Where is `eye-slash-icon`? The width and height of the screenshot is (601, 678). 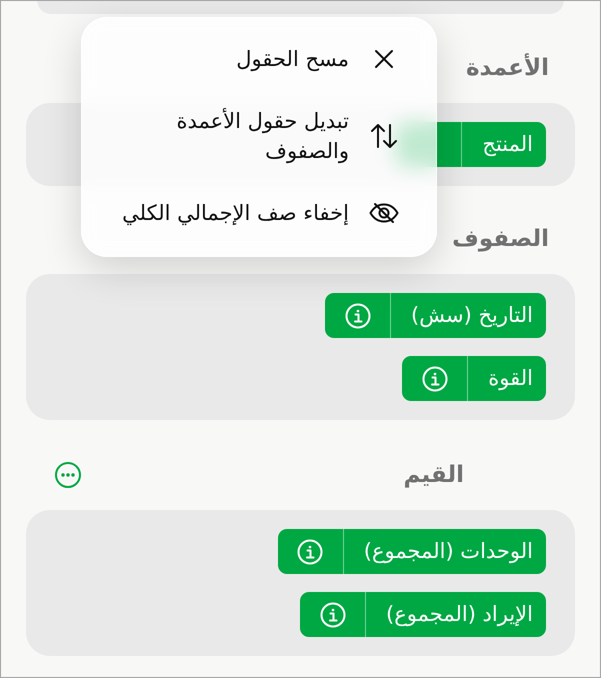 eye-slash-icon is located at coordinates (384, 213).